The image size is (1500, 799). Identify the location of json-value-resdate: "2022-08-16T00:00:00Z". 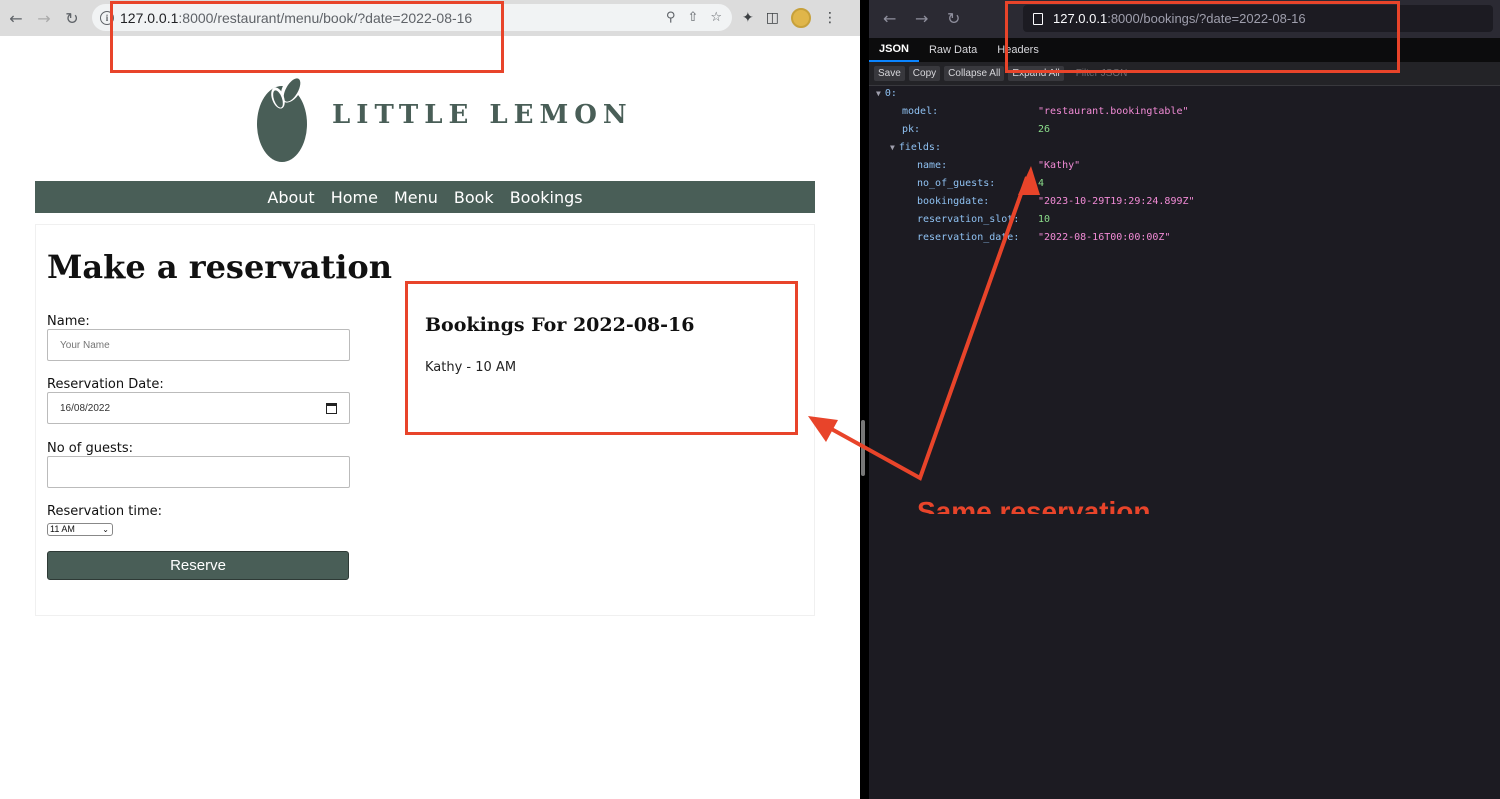
(1104, 237).